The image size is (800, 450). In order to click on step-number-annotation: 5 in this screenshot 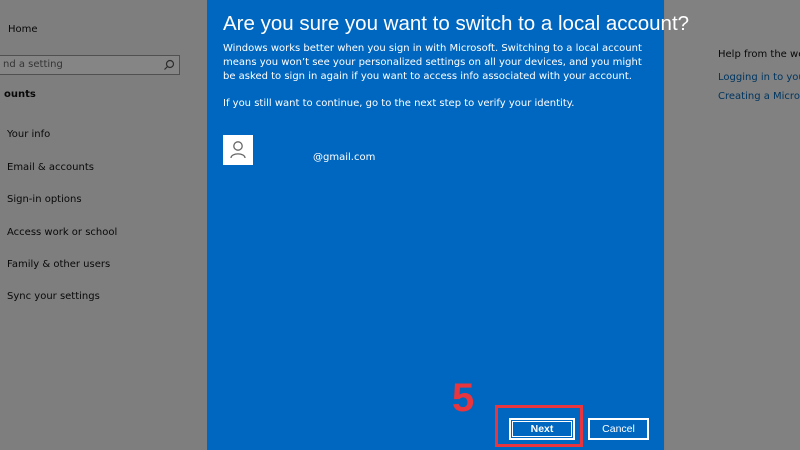, I will do `click(463, 398)`.